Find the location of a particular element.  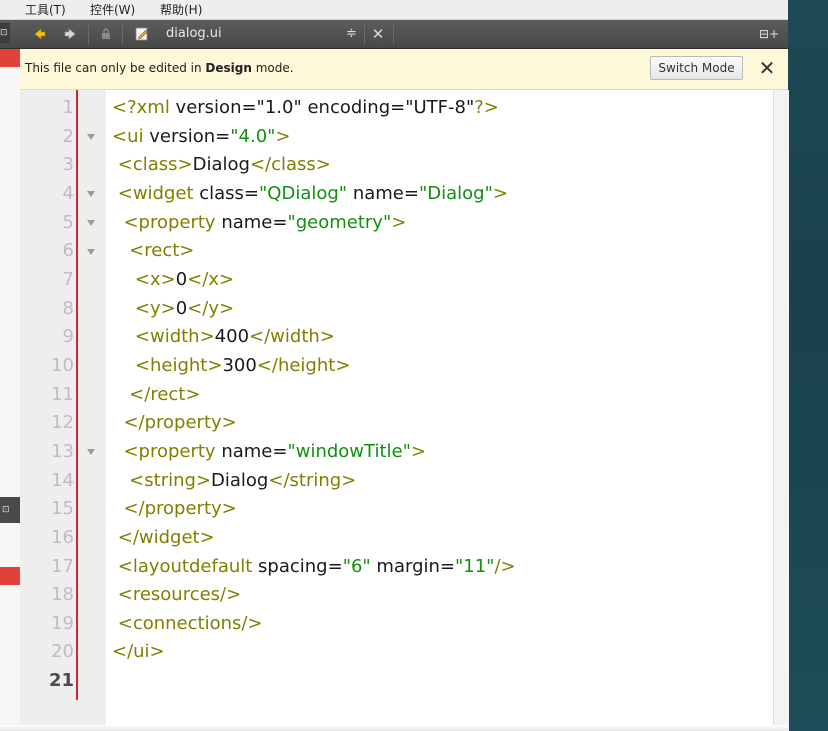

code-token: <rect> is located at coordinates (162, 251).